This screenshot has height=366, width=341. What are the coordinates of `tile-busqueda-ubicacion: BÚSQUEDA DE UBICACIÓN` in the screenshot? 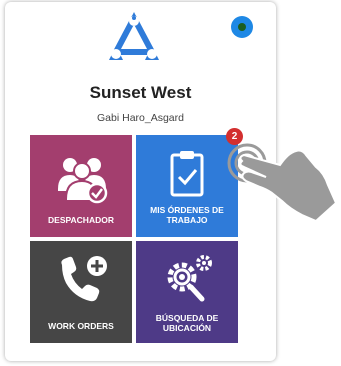 It's located at (187, 292).